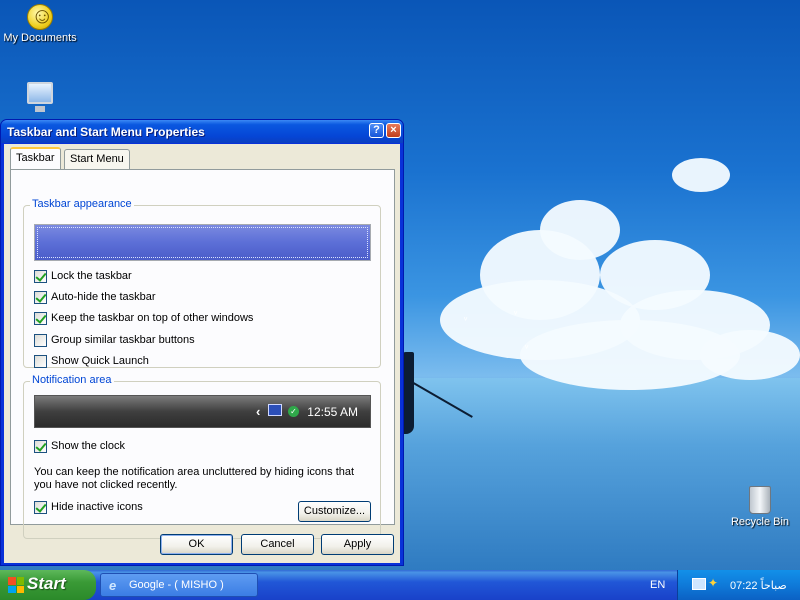 Image resolution: width=800 pixels, height=600 pixels. I want to click on tab-taskbar: Taskbar, so click(35, 158).